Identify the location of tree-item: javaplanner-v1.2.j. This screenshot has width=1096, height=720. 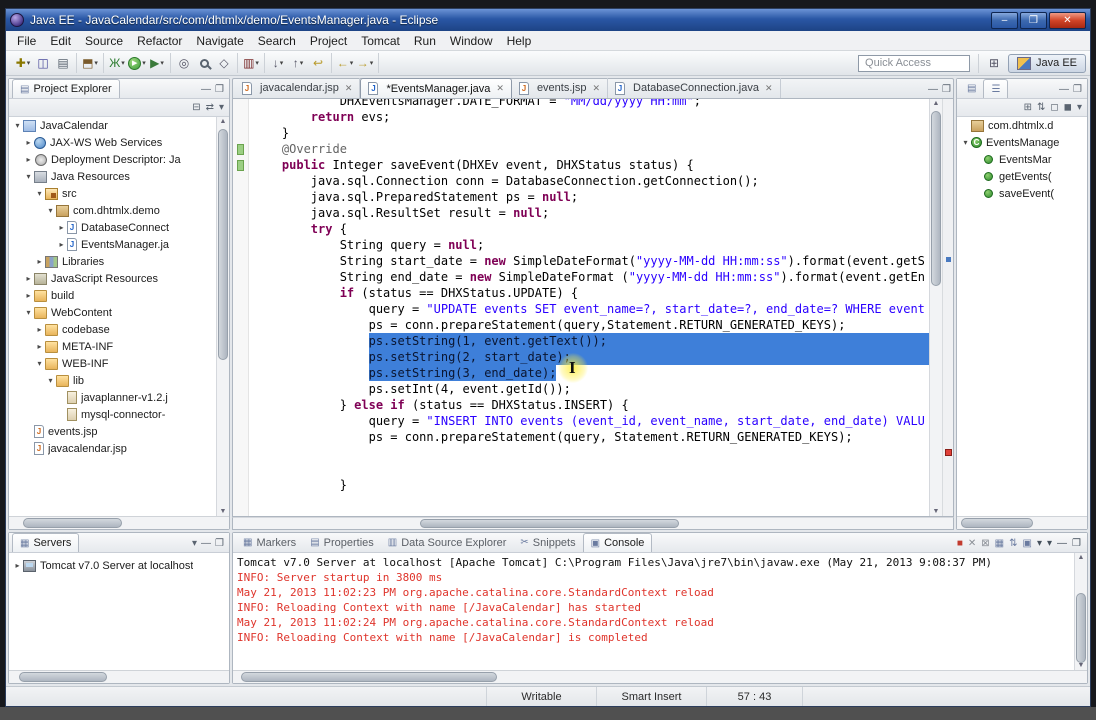
(119, 397).